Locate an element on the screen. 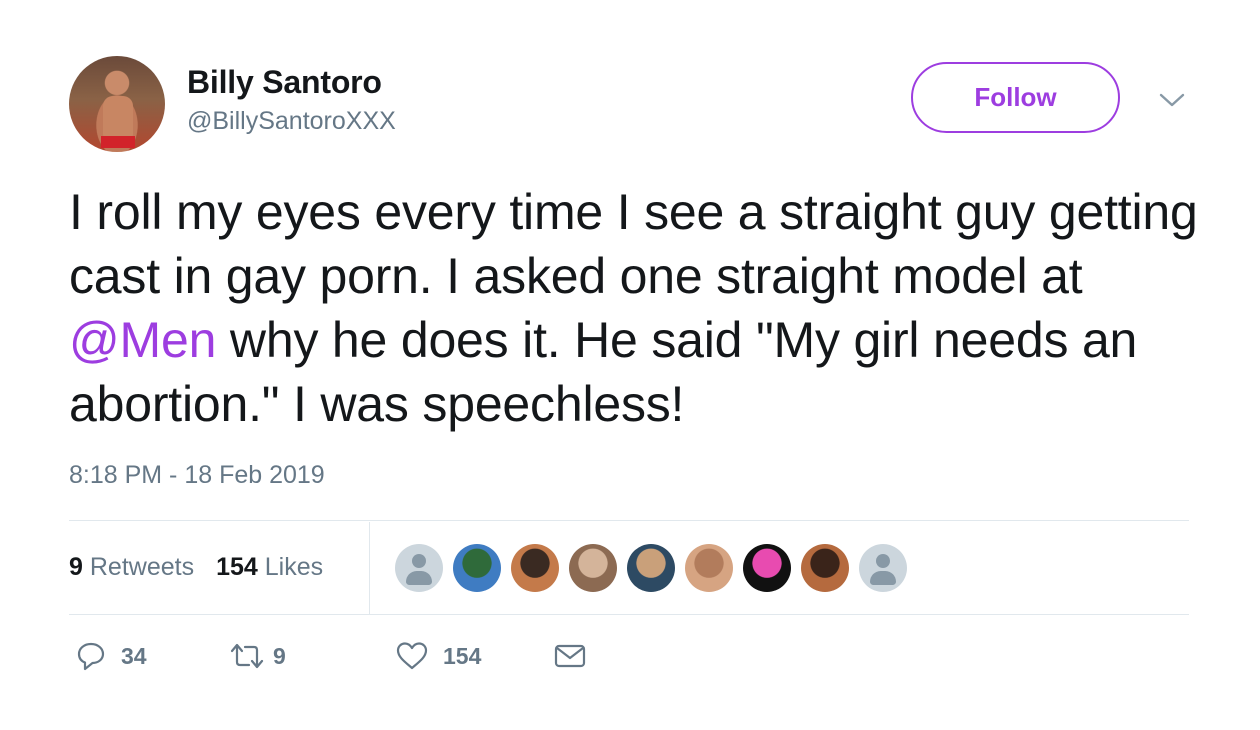  like-action-count: 154 is located at coordinates (462, 655).